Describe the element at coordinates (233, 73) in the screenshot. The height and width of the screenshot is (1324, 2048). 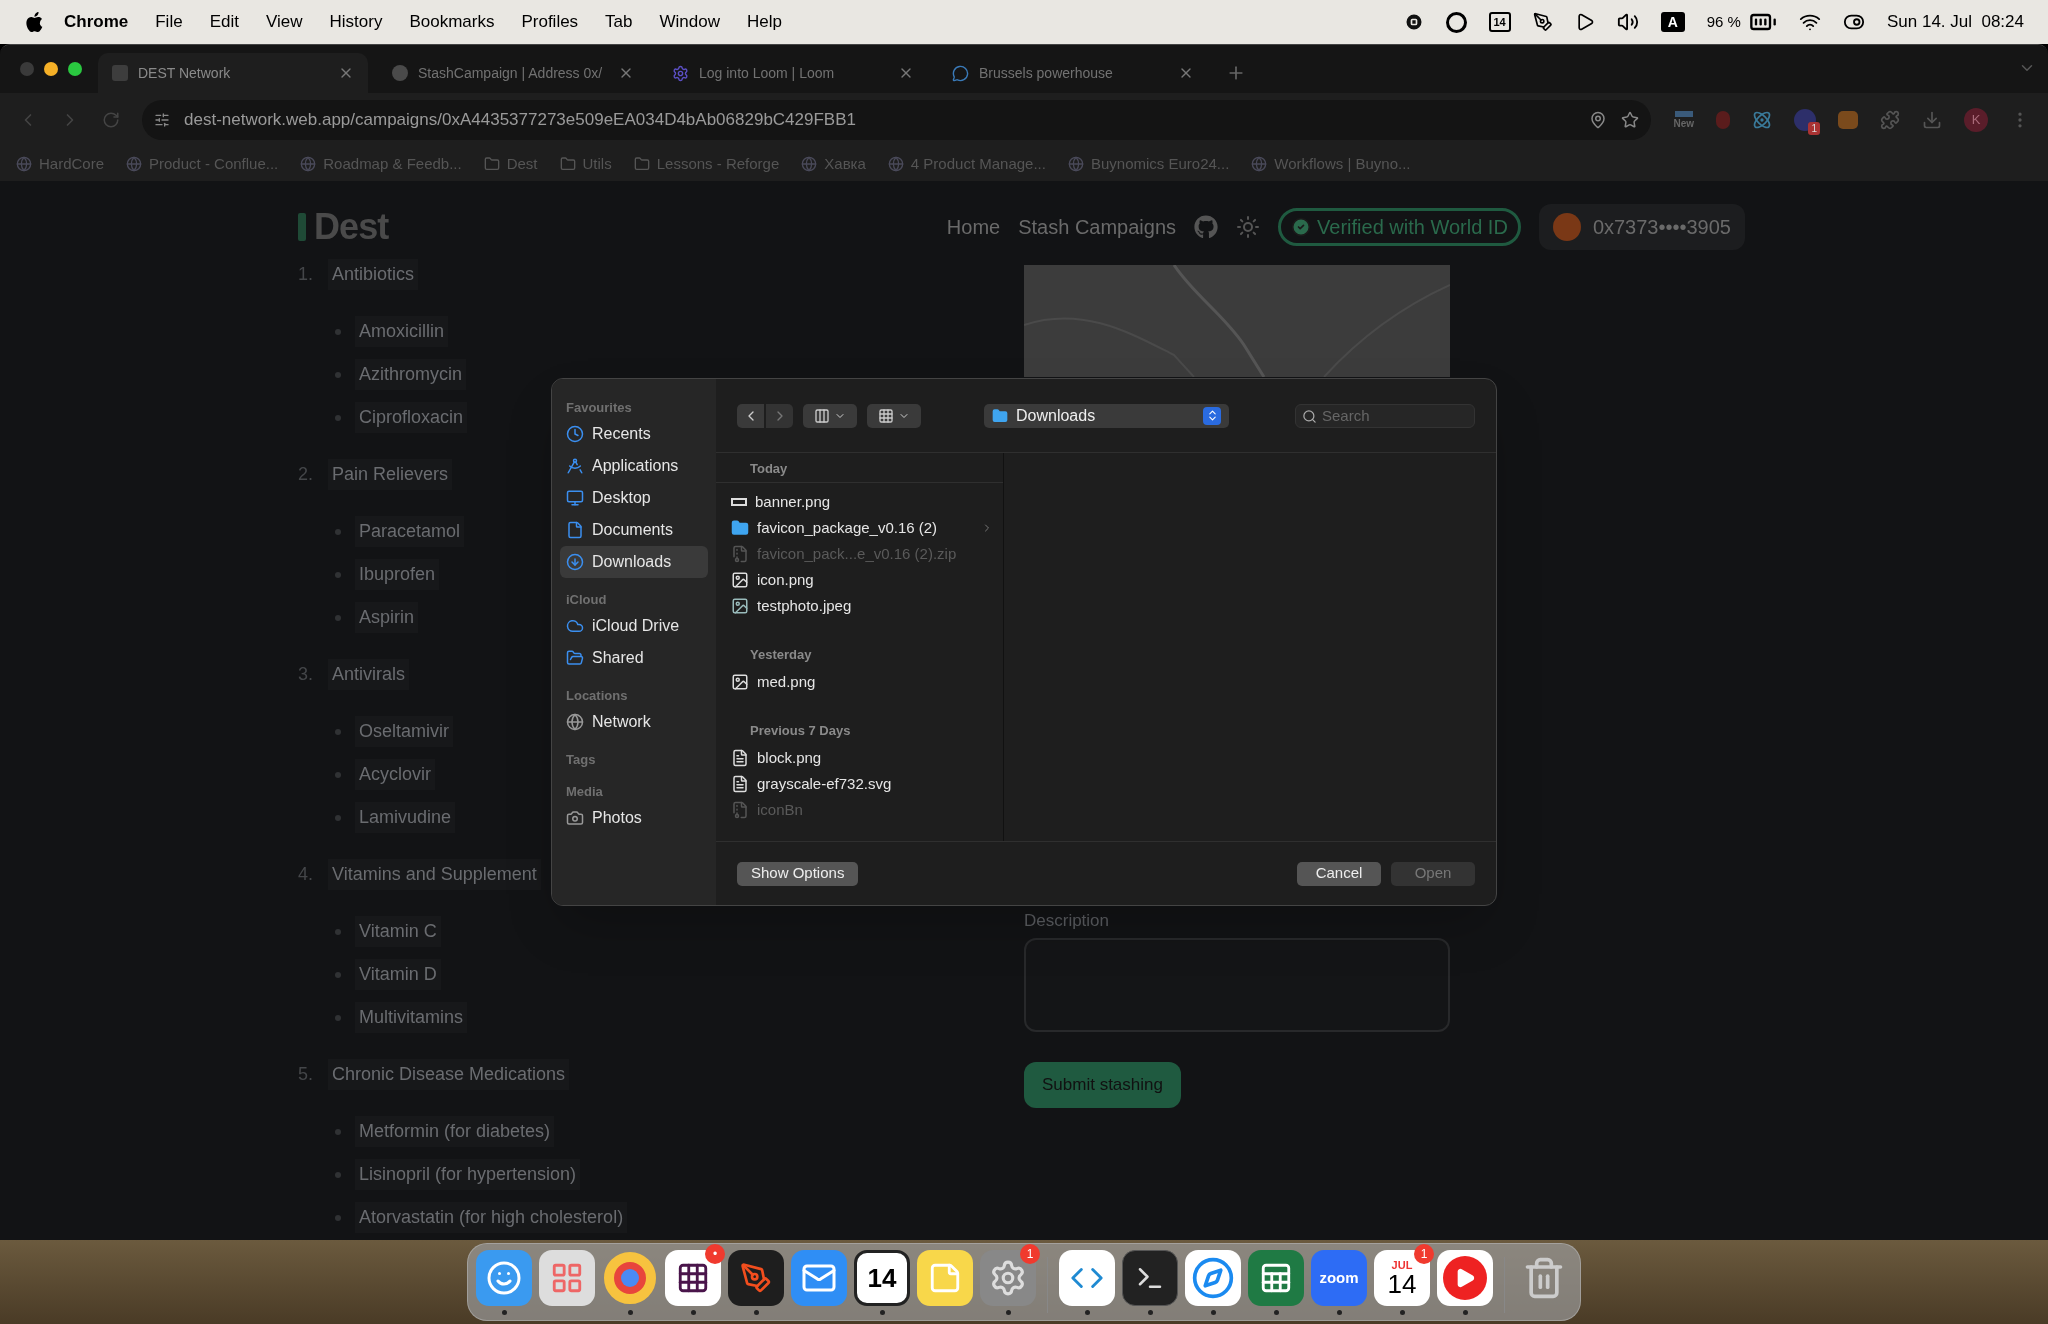
I see `browser-tab: DEST Network` at that location.